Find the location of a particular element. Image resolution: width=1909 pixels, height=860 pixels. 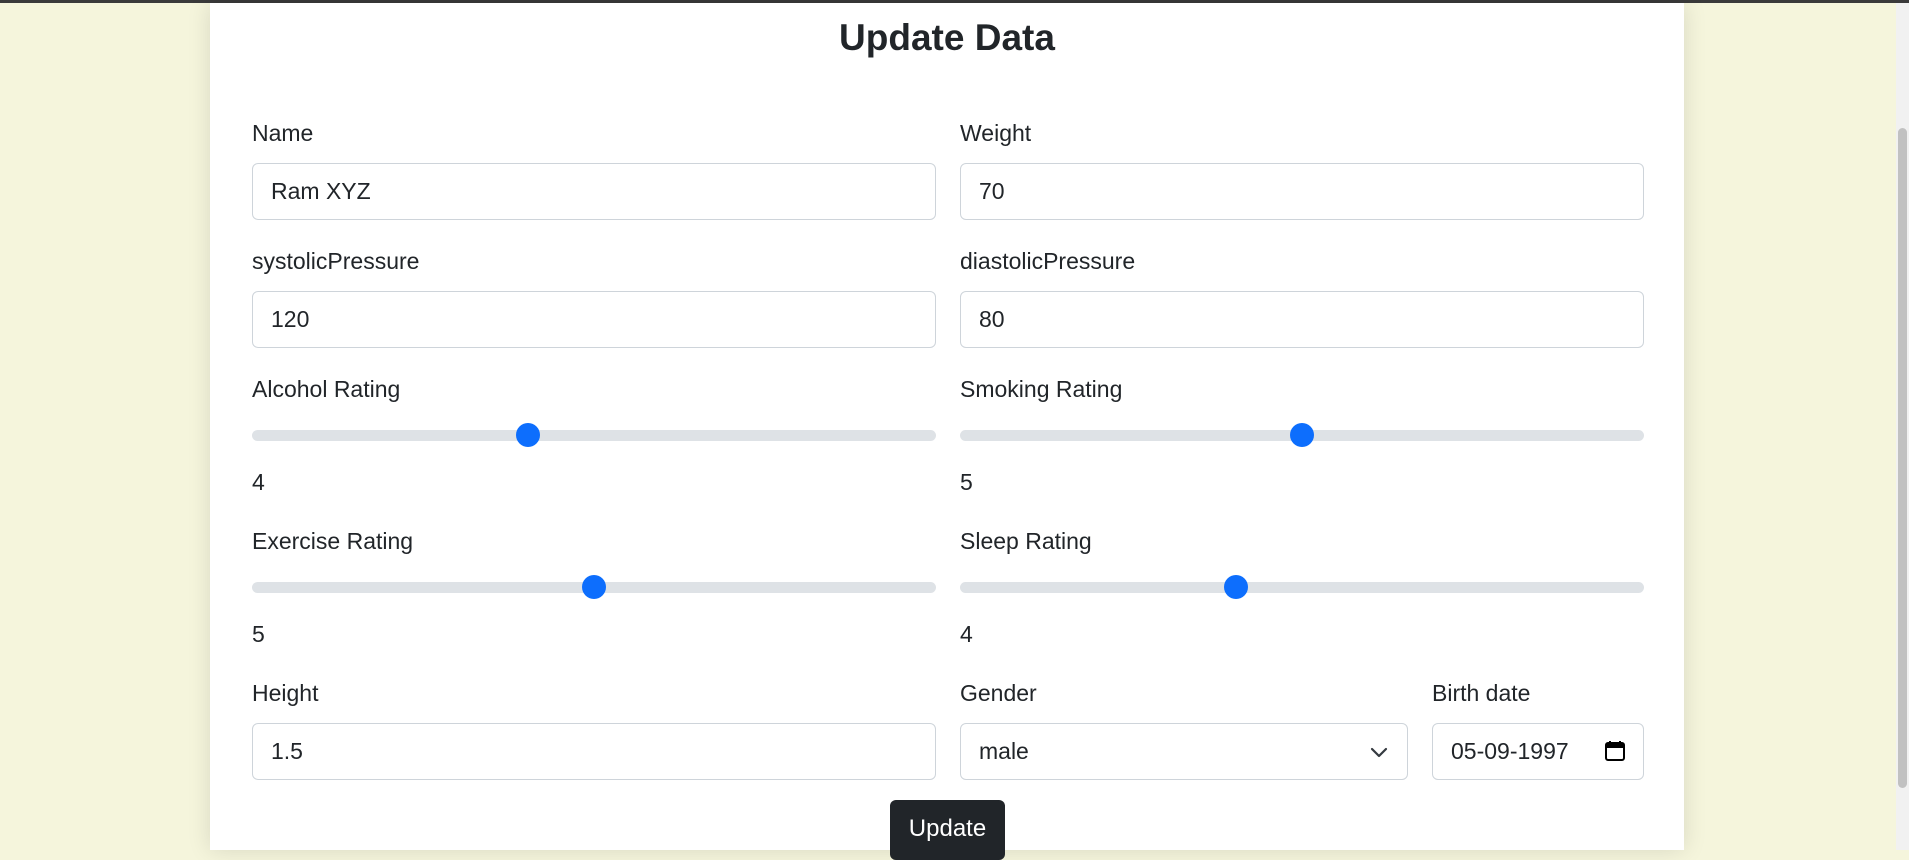

gender-label: Gender is located at coordinates (998, 693).